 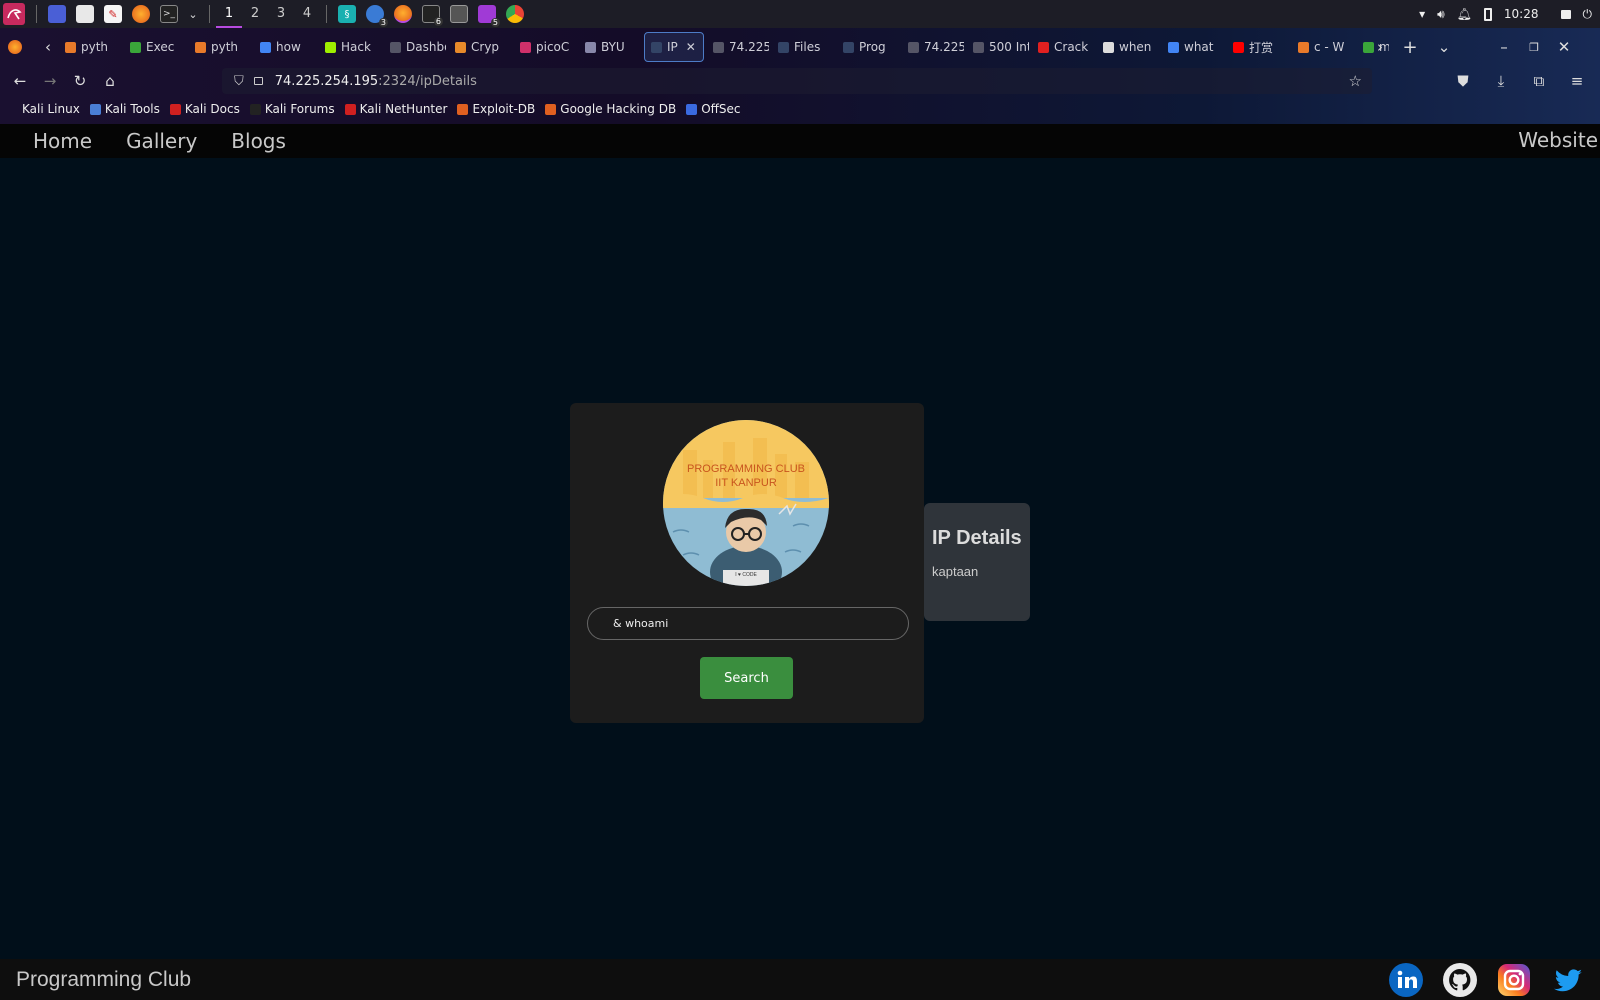 I want to click on workspace-2: 2, so click(x=255, y=14).